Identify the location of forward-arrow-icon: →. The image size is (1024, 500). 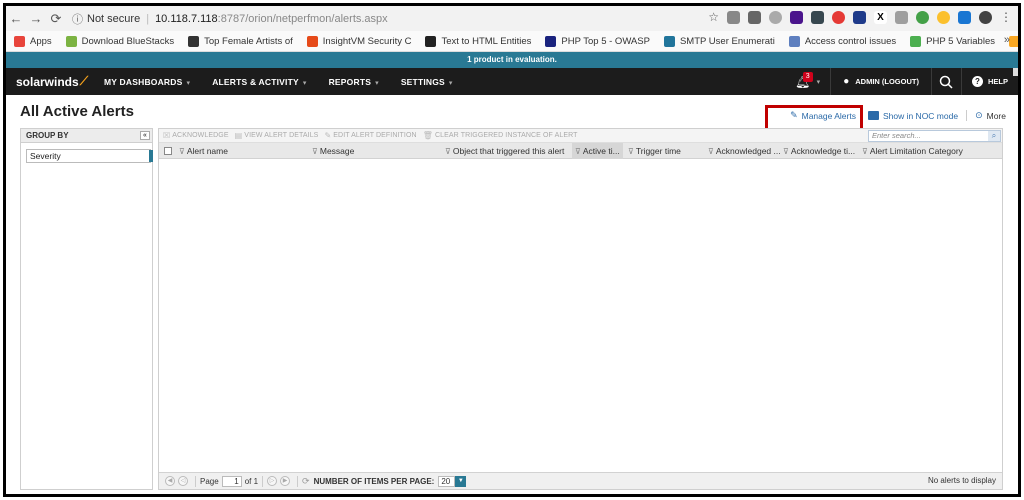
(36, 18).